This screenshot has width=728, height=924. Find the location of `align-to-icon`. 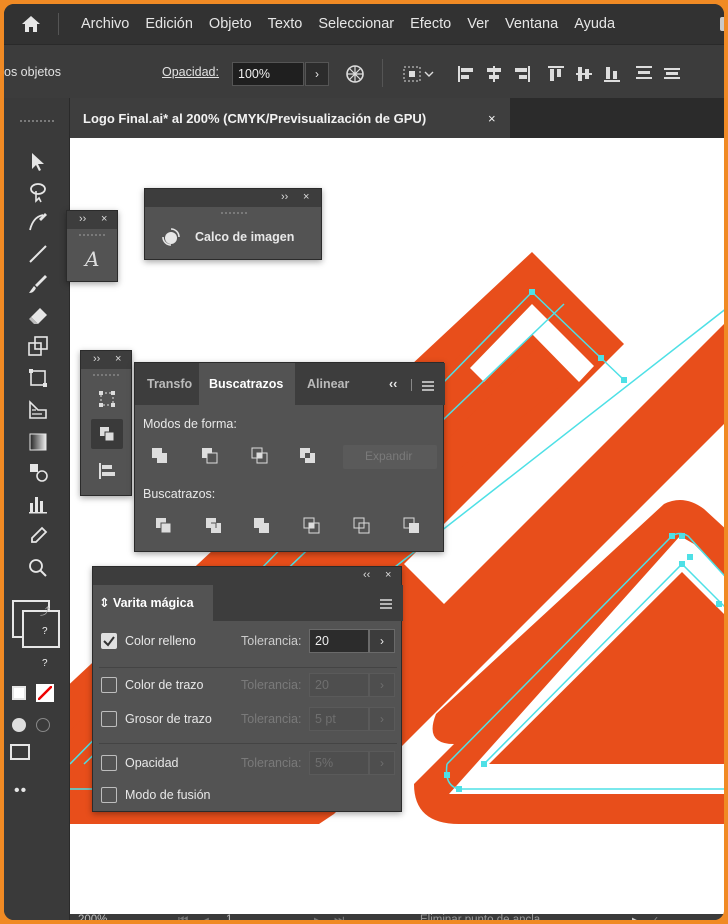

align-to-icon is located at coordinates (418, 74).